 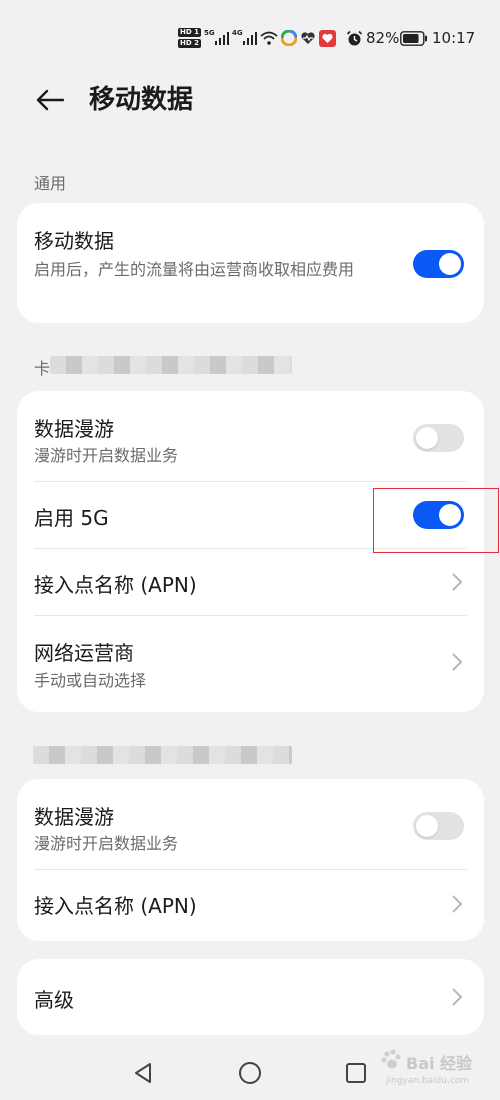 What do you see at coordinates (74, 241) in the screenshot?
I see `mobile-data-title: 移动数据` at bounding box center [74, 241].